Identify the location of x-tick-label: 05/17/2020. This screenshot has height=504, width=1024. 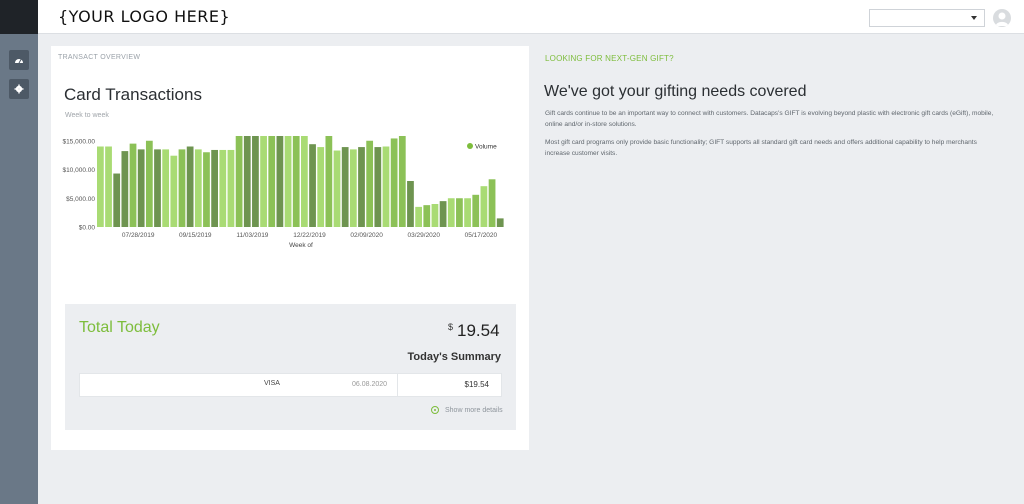
(481, 235).